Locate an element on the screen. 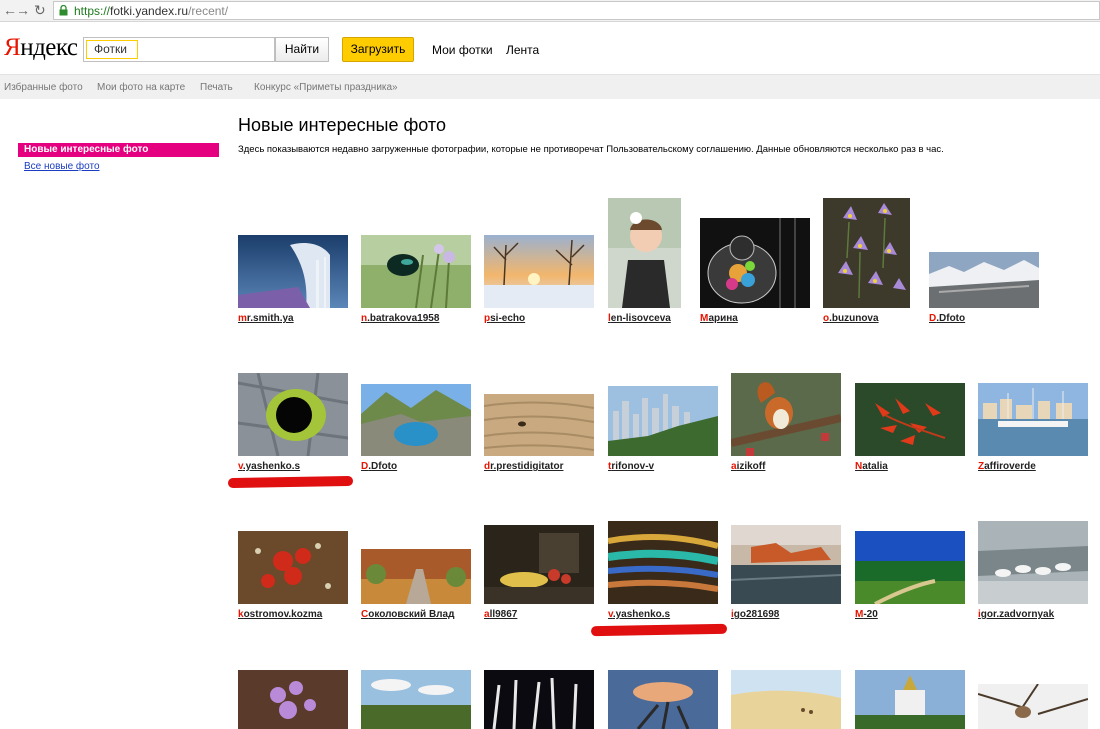 This screenshot has width=1100, height=729. author-link: len-lisovceva is located at coordinates (639, 318).